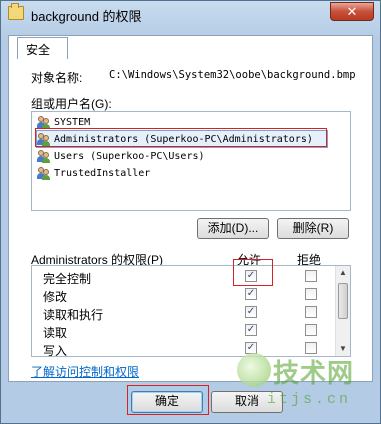 This screenshot has height=424, width=381. Describe the element at coordinates (86, 16) in the screenshot. I see `window-title: background 的权限` at that location.